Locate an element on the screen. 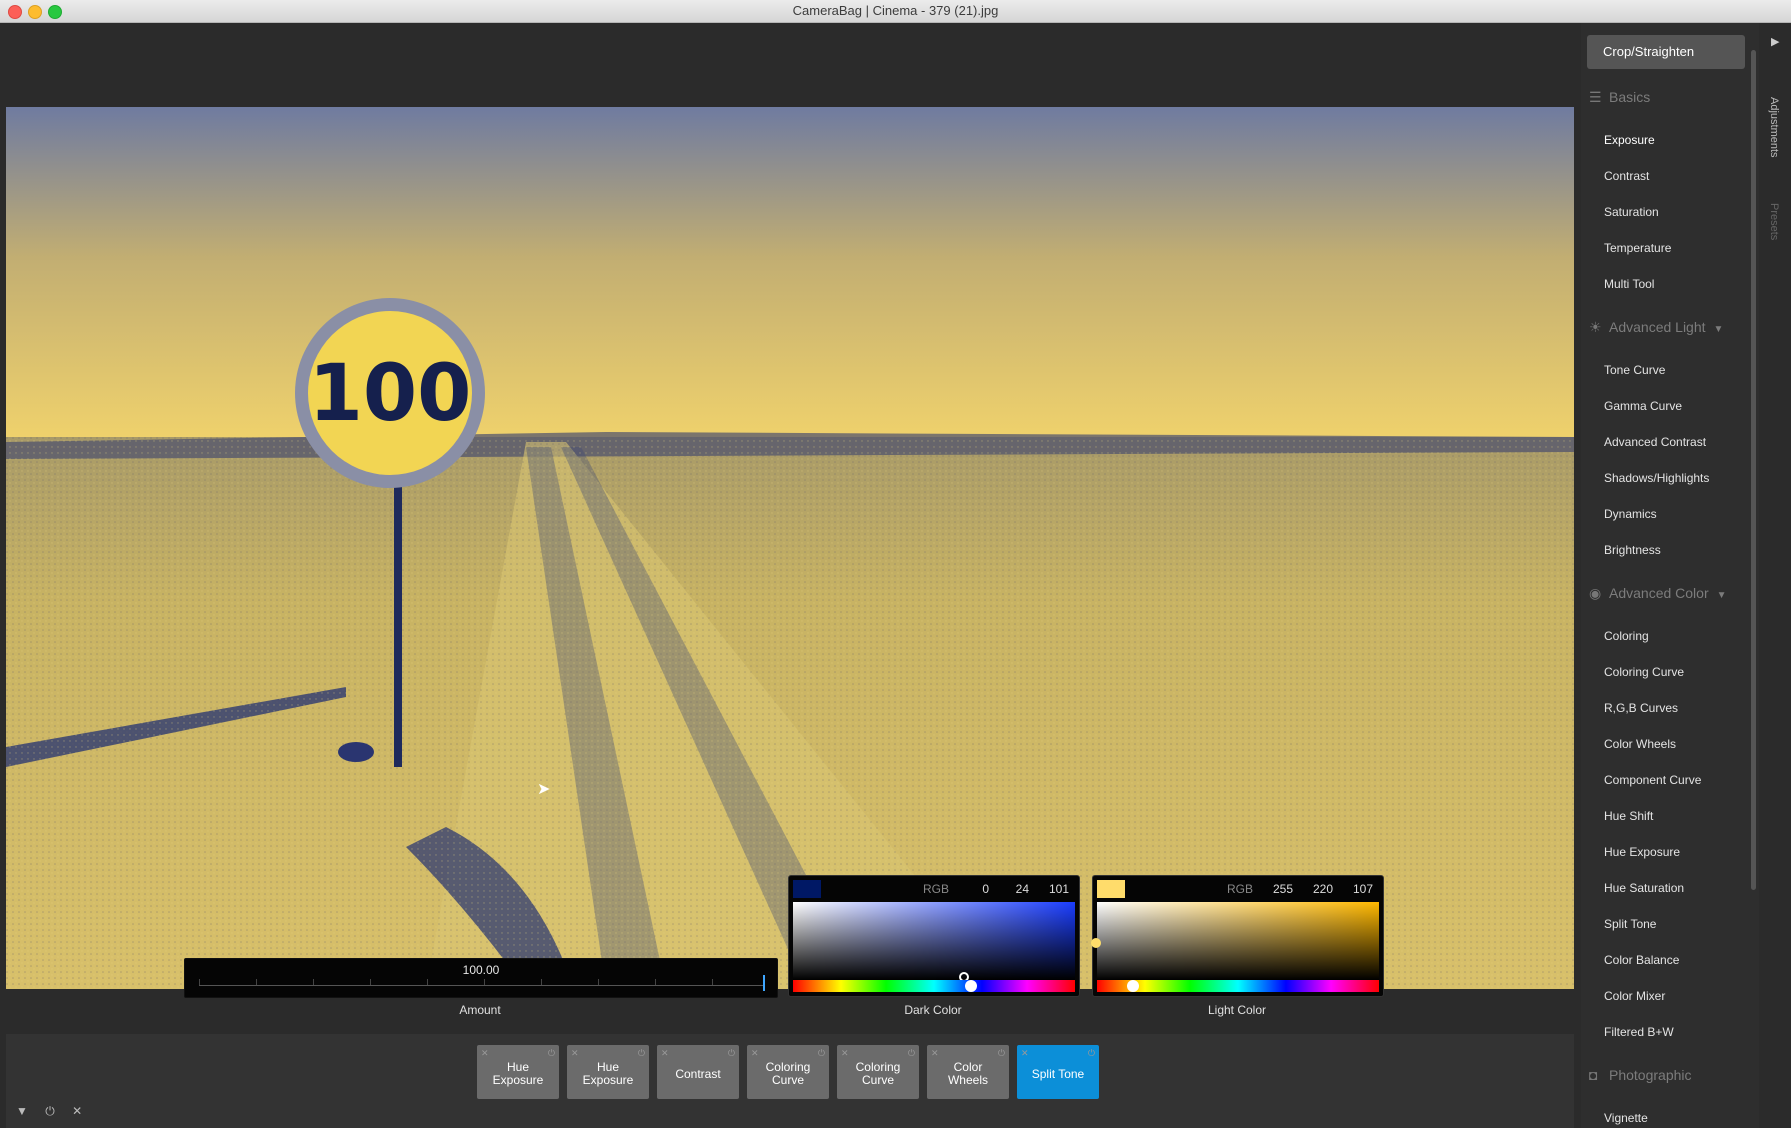  sidebar-item-multi-tool: Multi Tool is located at coordinates (1629, 284).